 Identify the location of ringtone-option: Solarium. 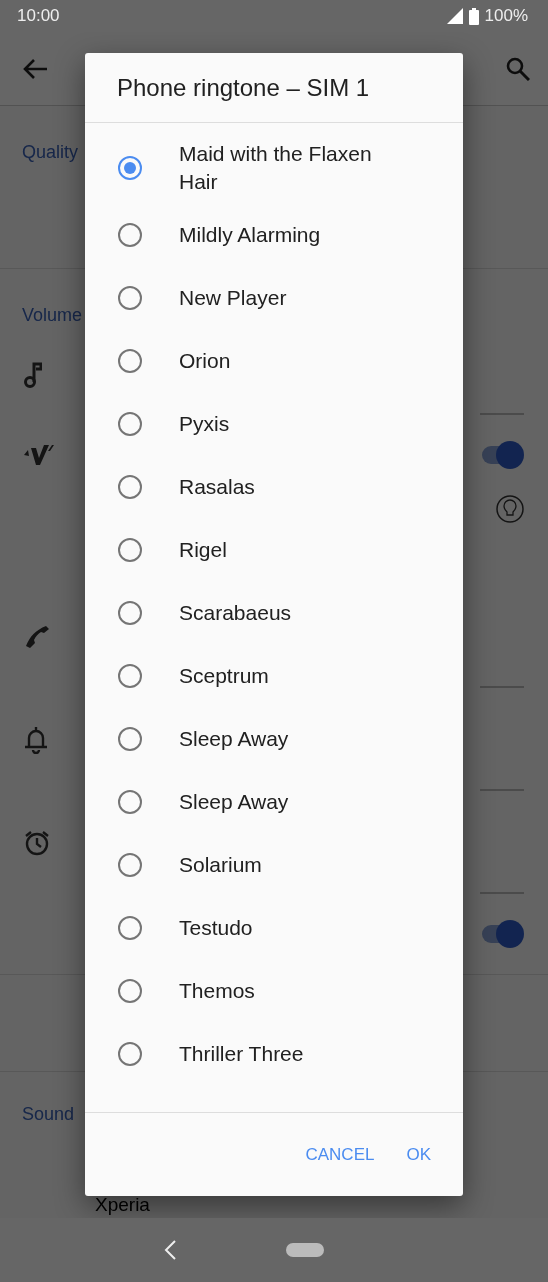
(274, 864).